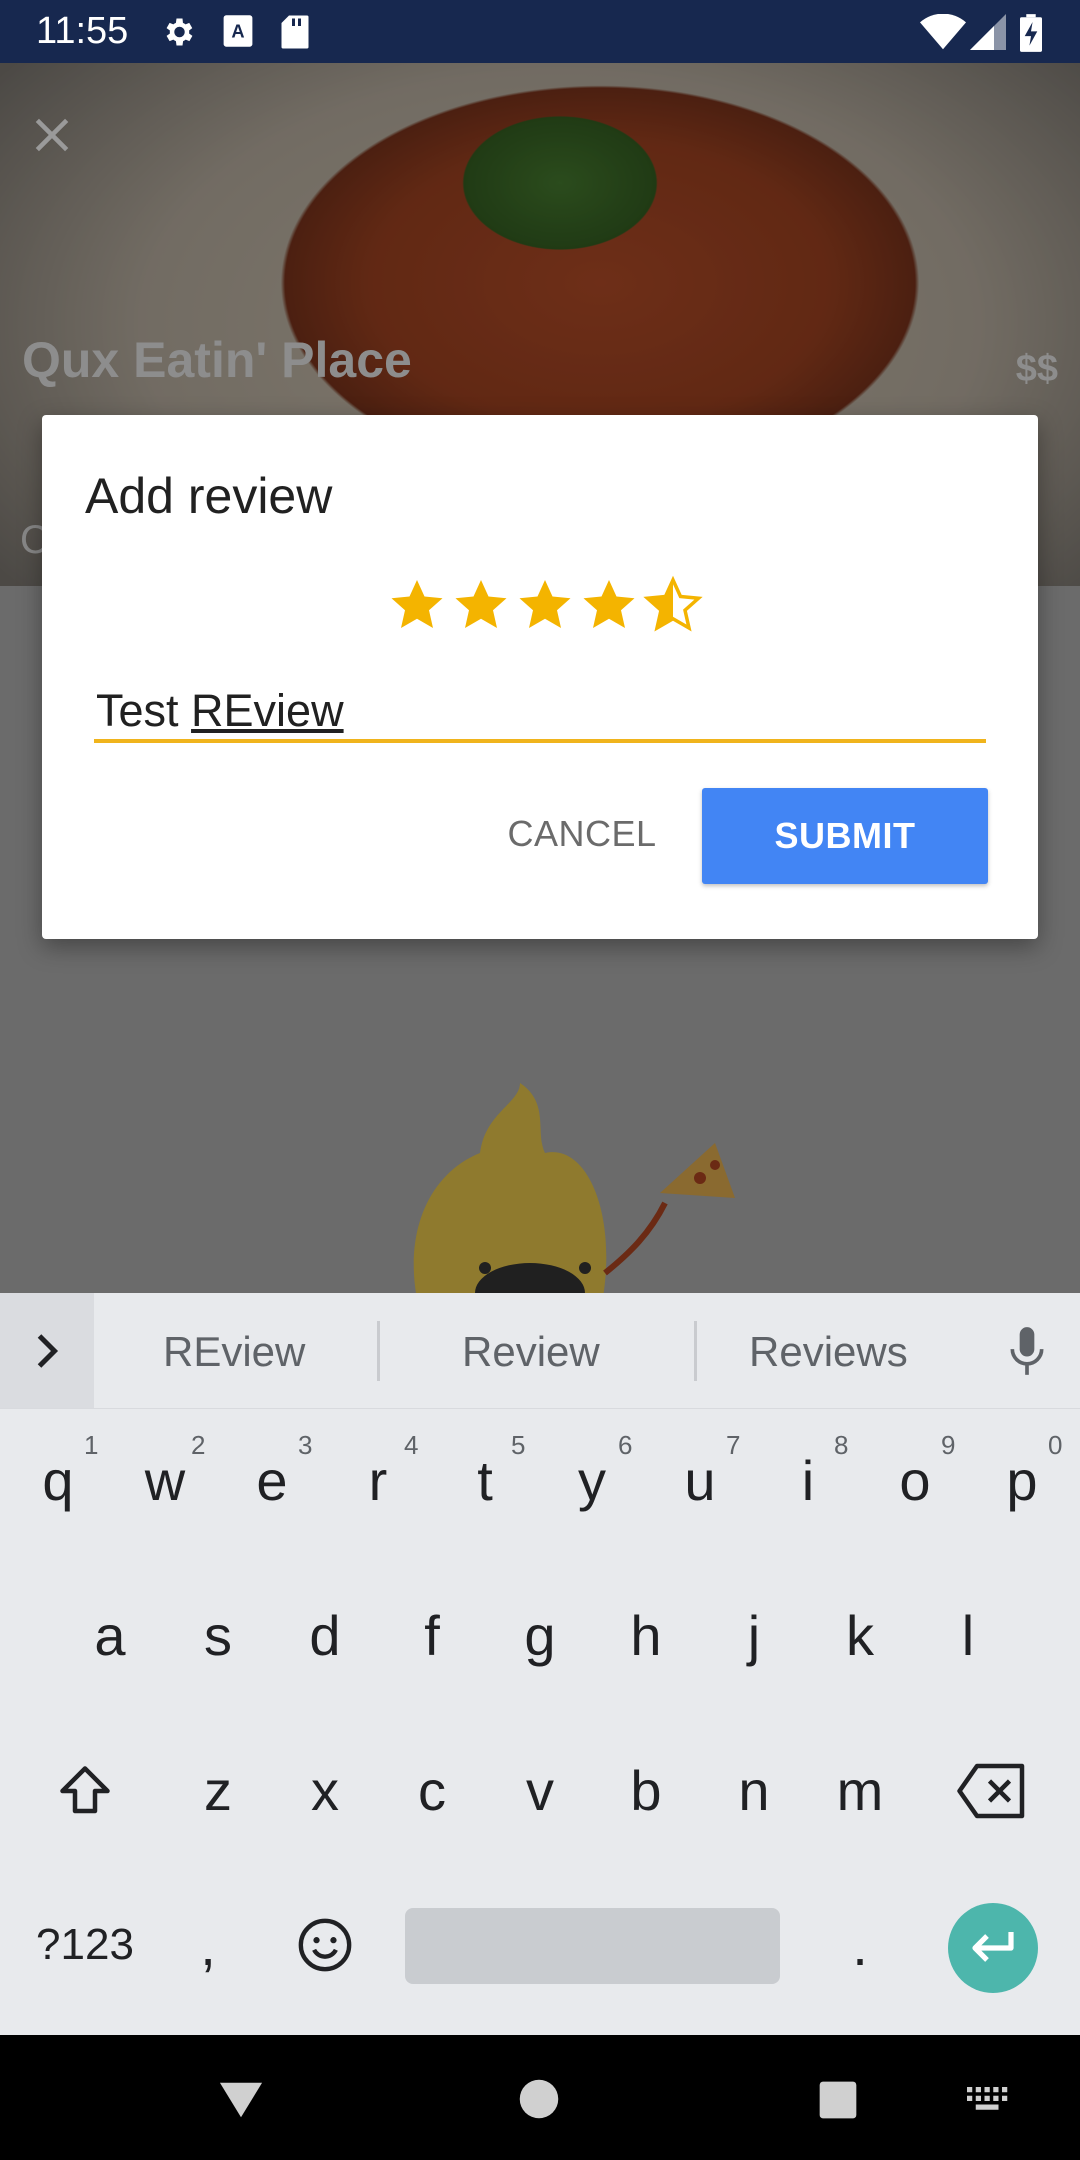 Image resolution: width=1080 pixels, height=2160 pixels. Describe the element at coordinates (968, 1635) in the screenshot. I see `key-l: l` at that location.